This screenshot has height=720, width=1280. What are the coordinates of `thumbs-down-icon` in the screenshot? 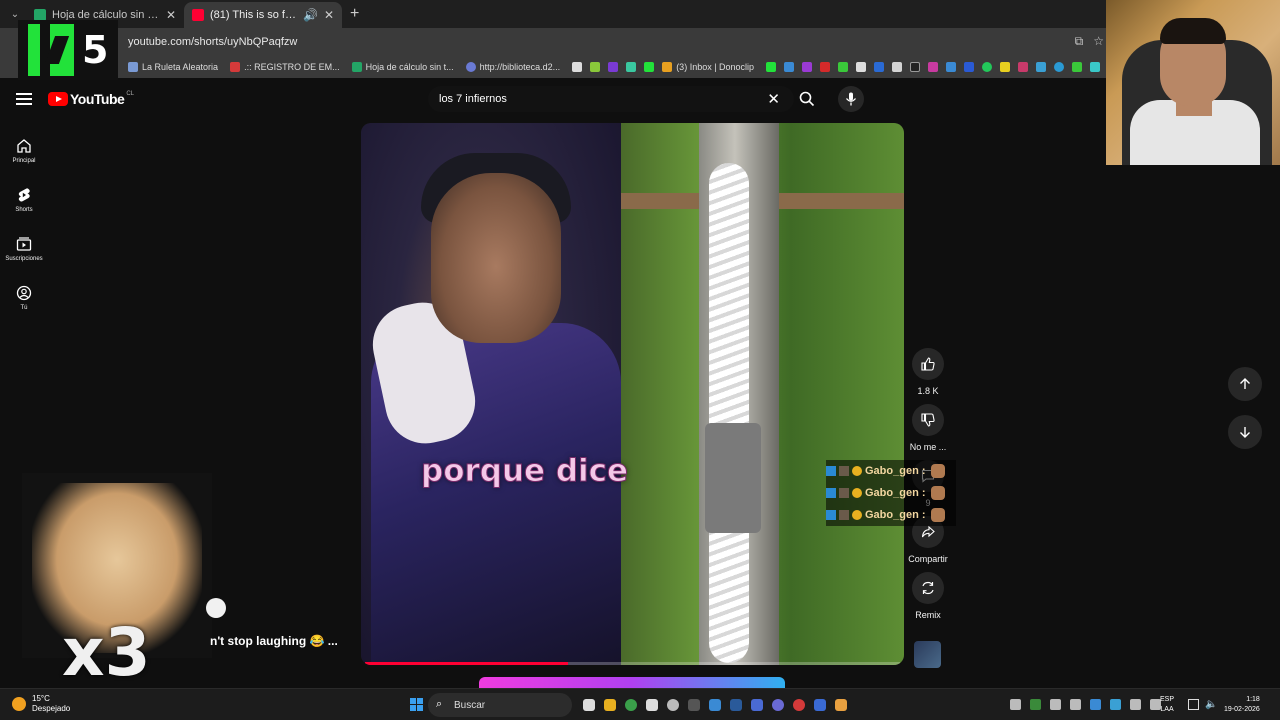 It's located at (928, 420).